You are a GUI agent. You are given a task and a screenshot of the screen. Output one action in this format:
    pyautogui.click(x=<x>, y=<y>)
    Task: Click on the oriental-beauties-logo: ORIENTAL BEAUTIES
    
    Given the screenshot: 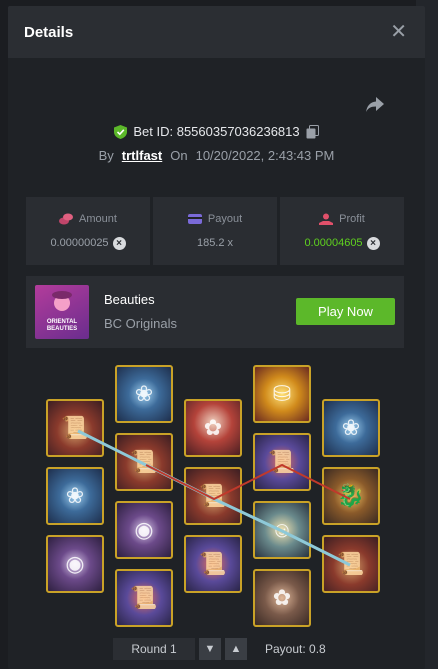 What is the action you would take?
    pyautogui.click(x=62, y=311)
    